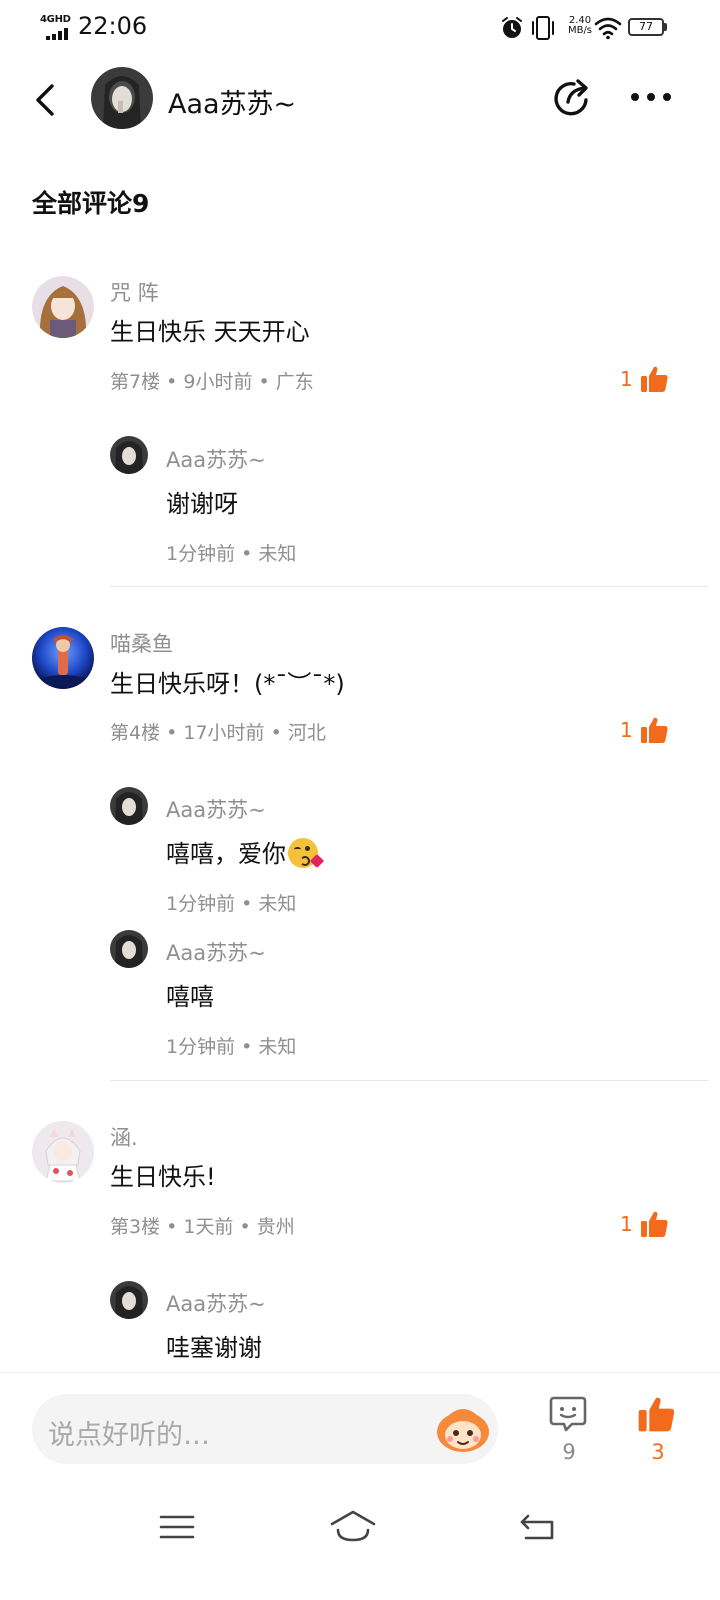 This screenshot has width=720, height=1600. What do you see at coordinates (226, 854) in the screenshot?
I see `reply-text: 嘻嘻，爱你` at bounding box center [226, 854].